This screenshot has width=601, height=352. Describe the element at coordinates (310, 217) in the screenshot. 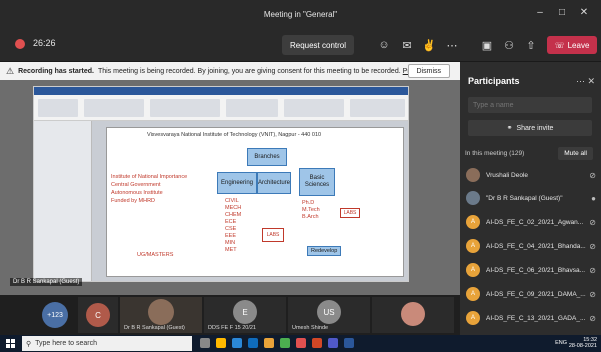

I see `right-list-2: B.Arch` at that location.